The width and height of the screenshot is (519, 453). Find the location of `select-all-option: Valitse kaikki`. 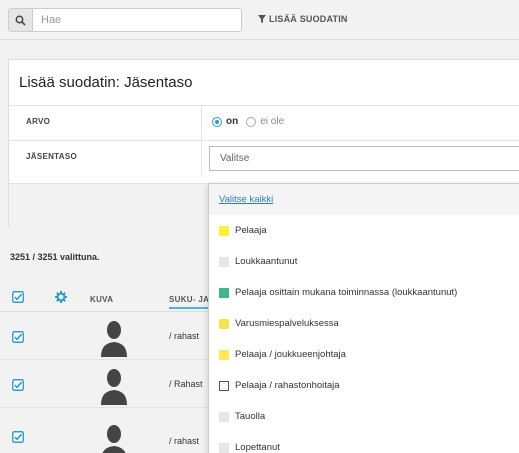

select-all-option: Valitse kaikki is located at coordinates (364, 199).